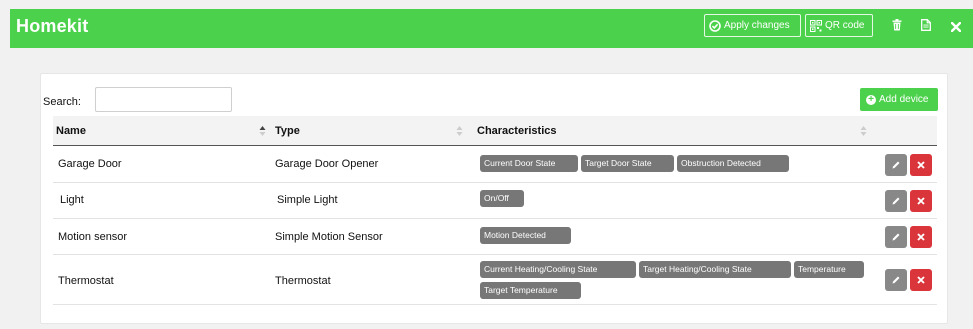 This screenshot has height=329, width=973. What do you see at coordinates (163, 99) in the screenshot?
I see `search-input` at bounding box center [163, 99].